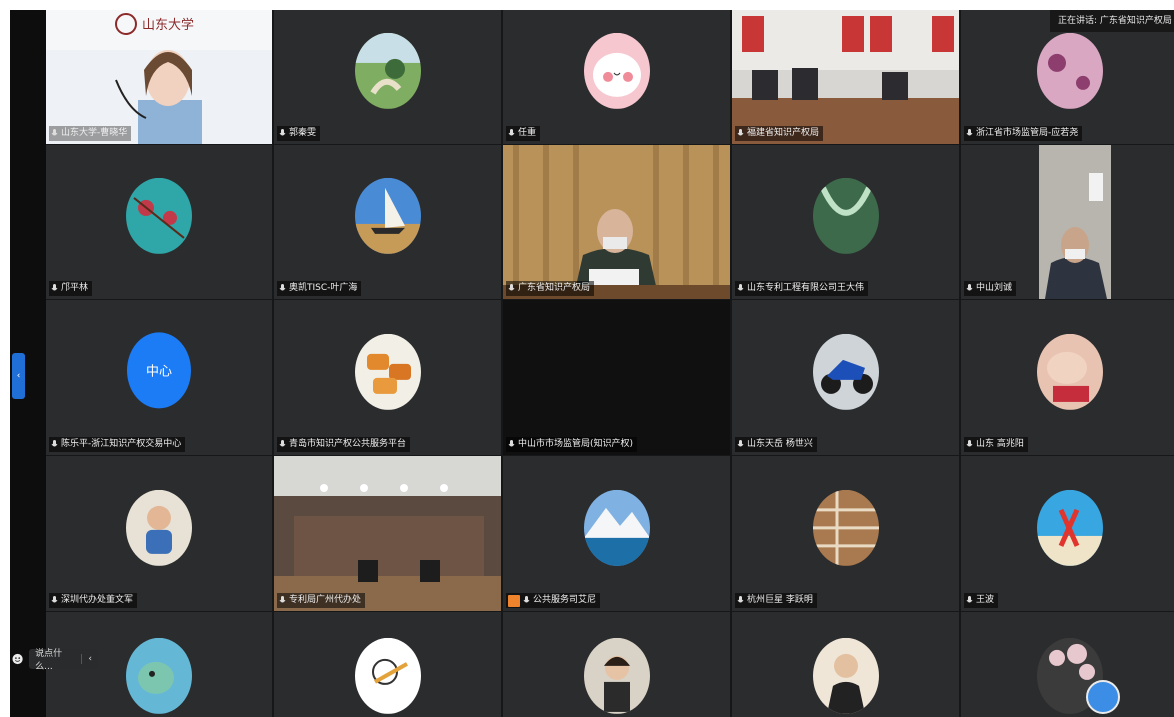 The height and width of the screenshot is (717, 1174). Describe the element at coordinates (63, 660) in the screenshot. I see `chat-input: 说点什么... ‹` at that location.